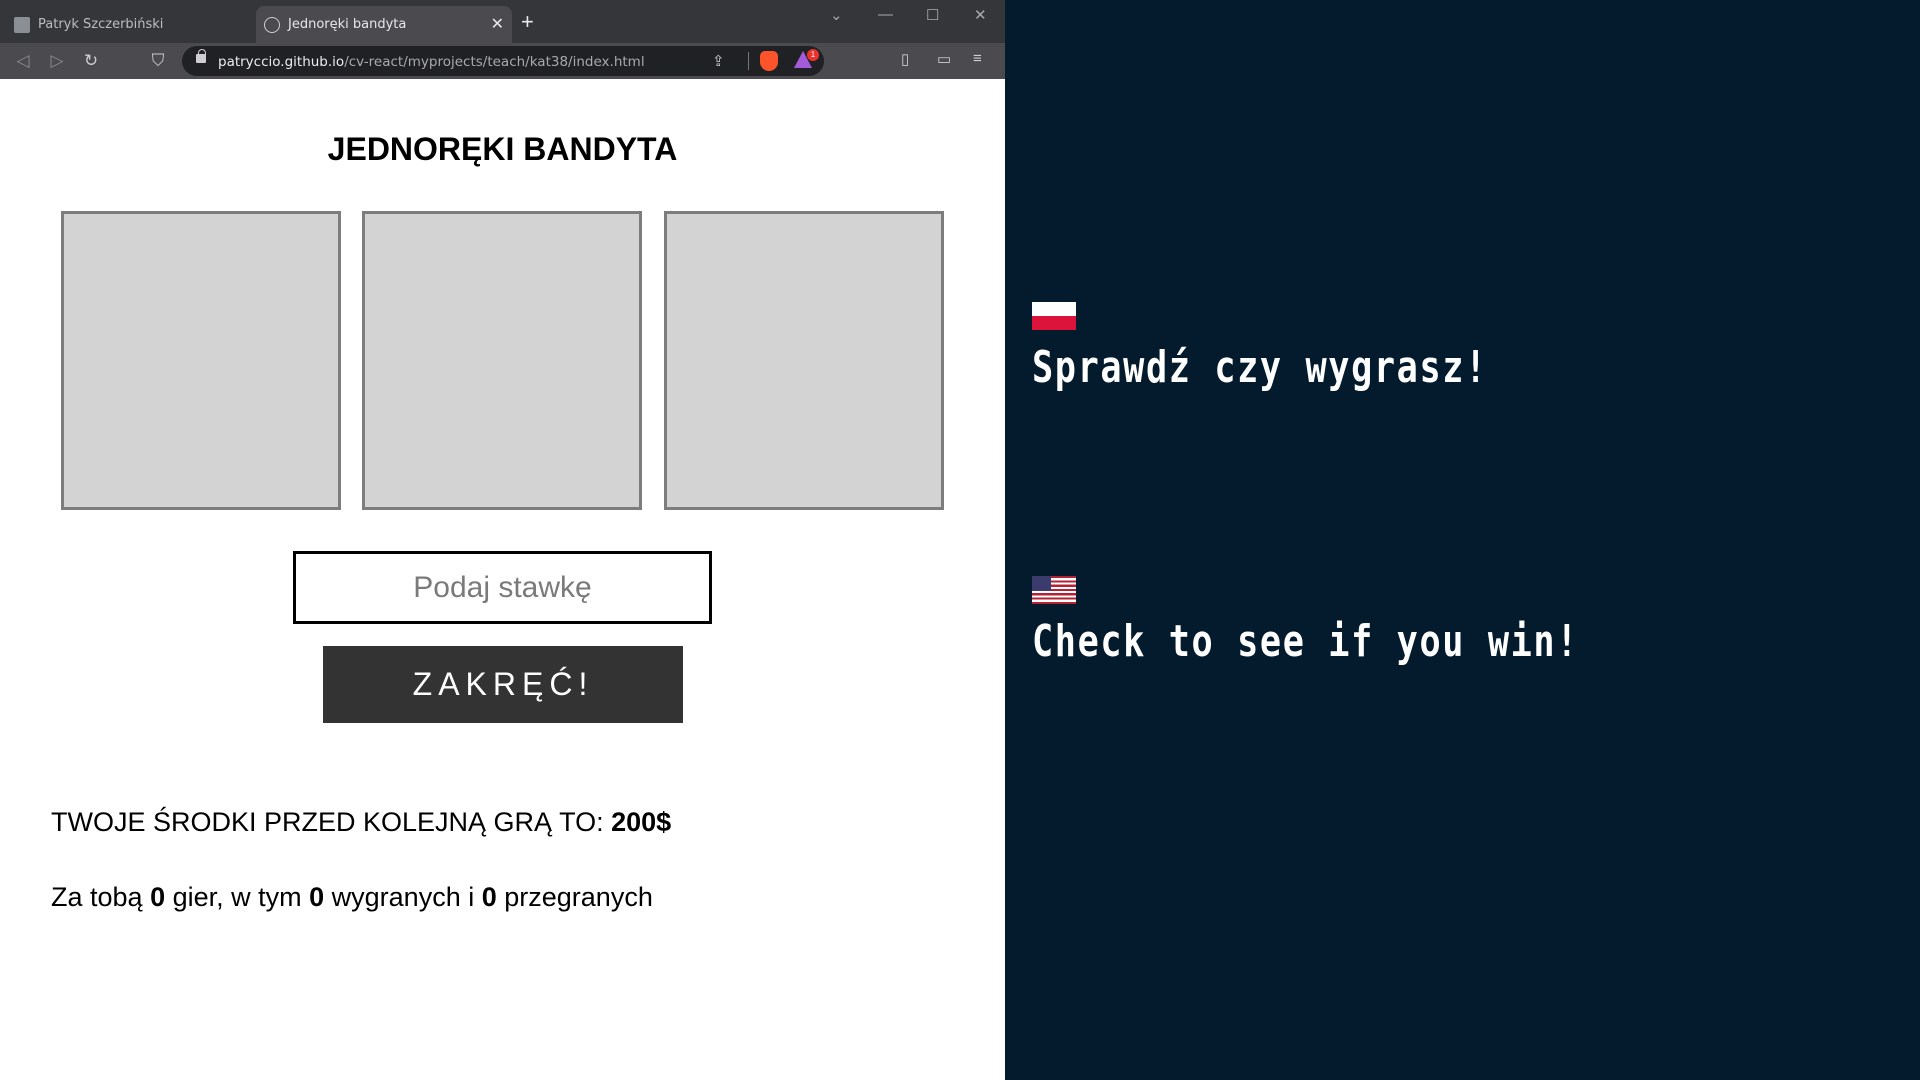 This screenshot has height=1080, width=1920. What do you see at coordinates (1260, 367) in the screenshot?
I see `caption-polish: Sprawdź czy wygrasz!` at bounding box center [1260, 367].